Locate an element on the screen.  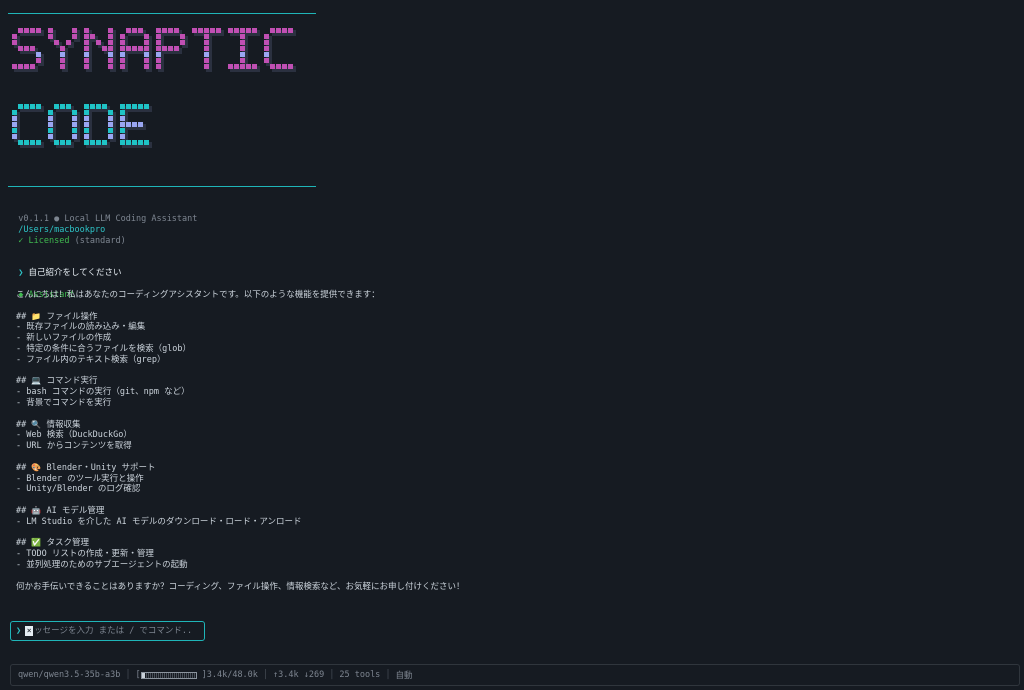
heading-marker: ## is located at coordinates (21, 511).